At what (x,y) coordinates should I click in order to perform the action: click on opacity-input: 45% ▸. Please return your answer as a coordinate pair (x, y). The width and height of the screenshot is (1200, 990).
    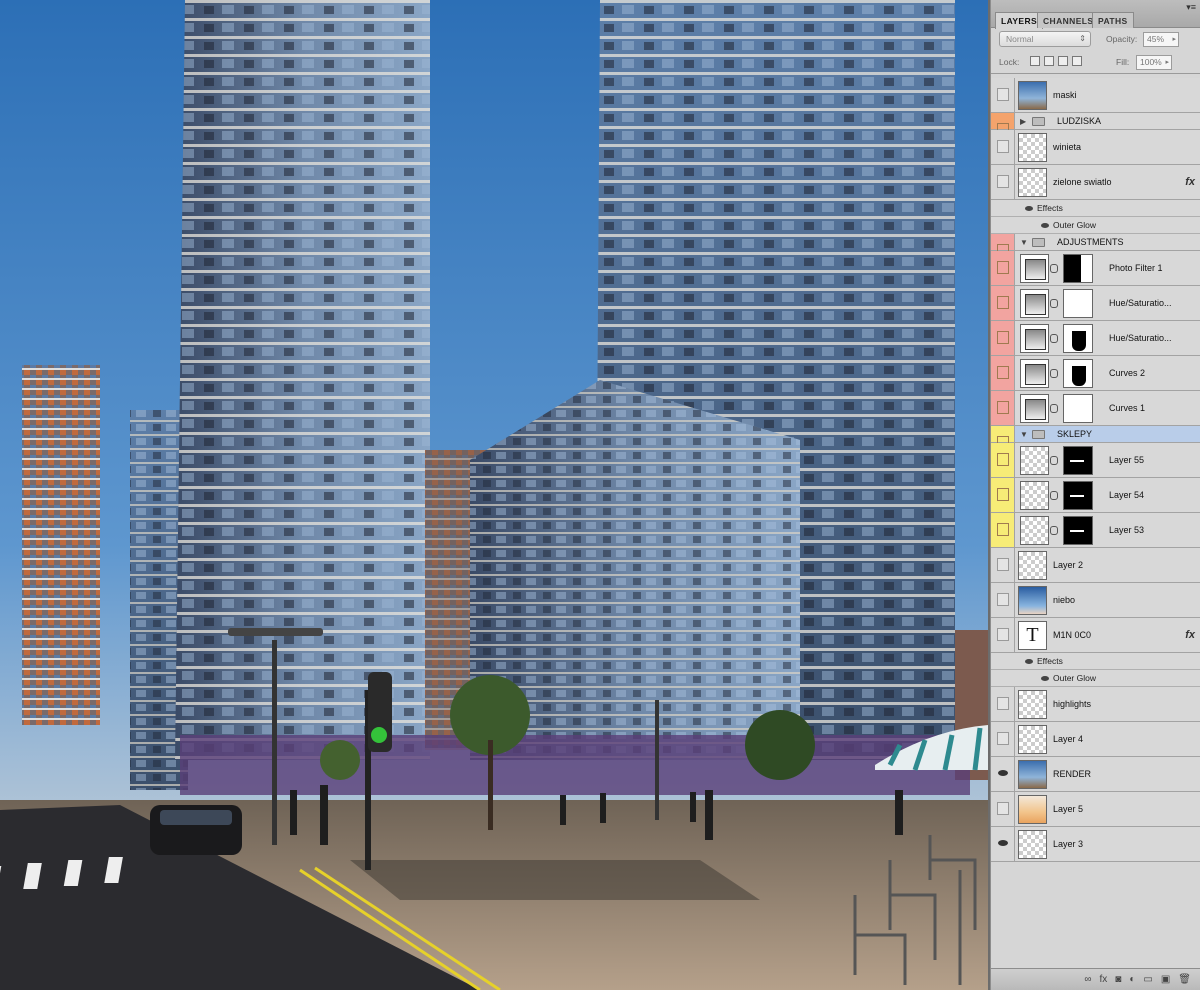
    Looking at the image, I should click on (1161, 39).